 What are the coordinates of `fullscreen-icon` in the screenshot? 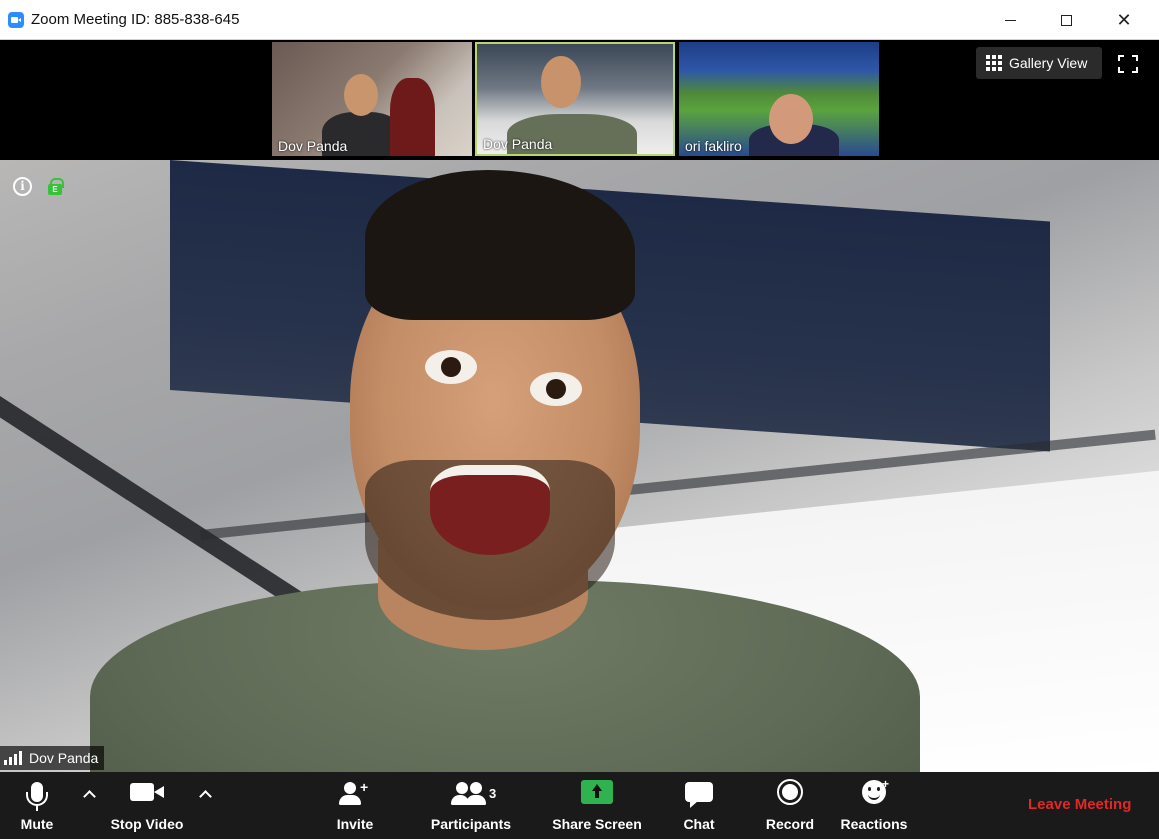 It's located at (1128, 64).